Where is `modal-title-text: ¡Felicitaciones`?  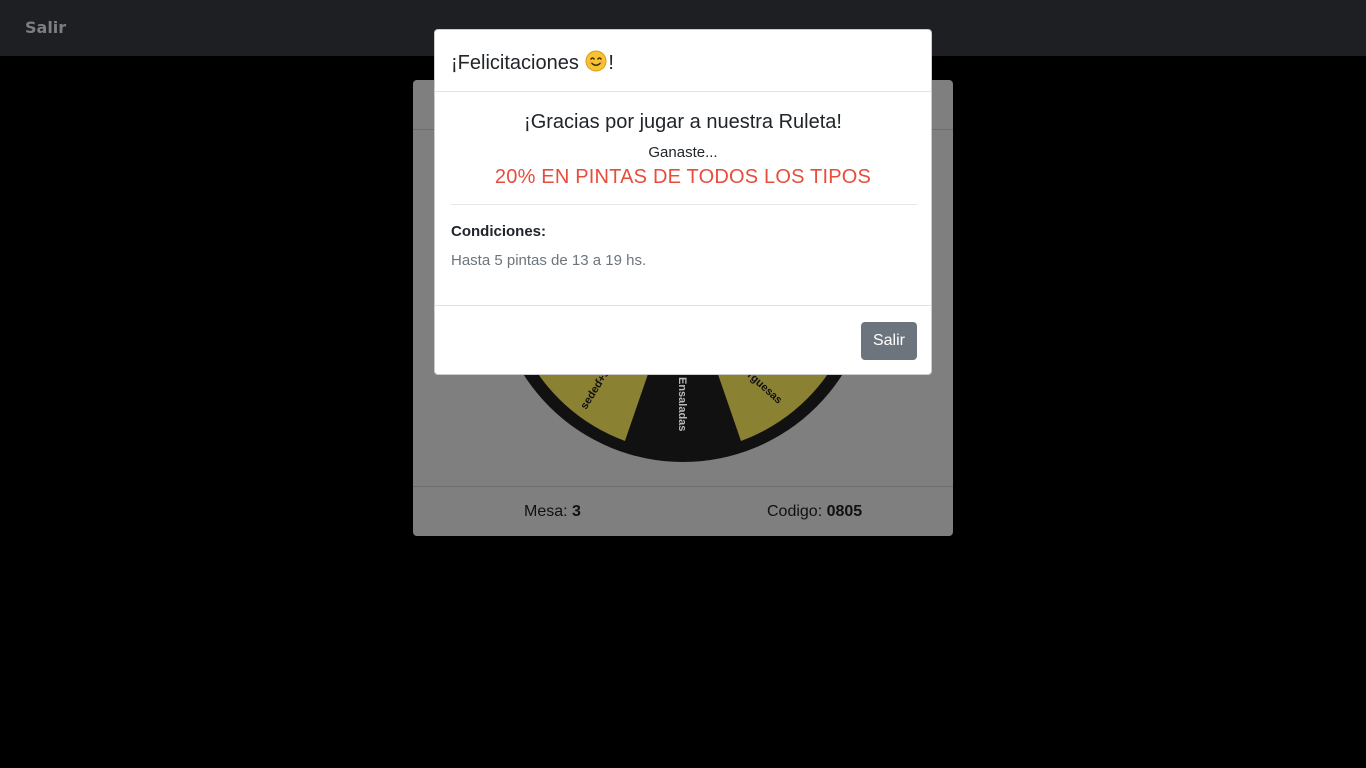
modal-title-text: ¡Felicitaciones is located at coordinates (515, 63).